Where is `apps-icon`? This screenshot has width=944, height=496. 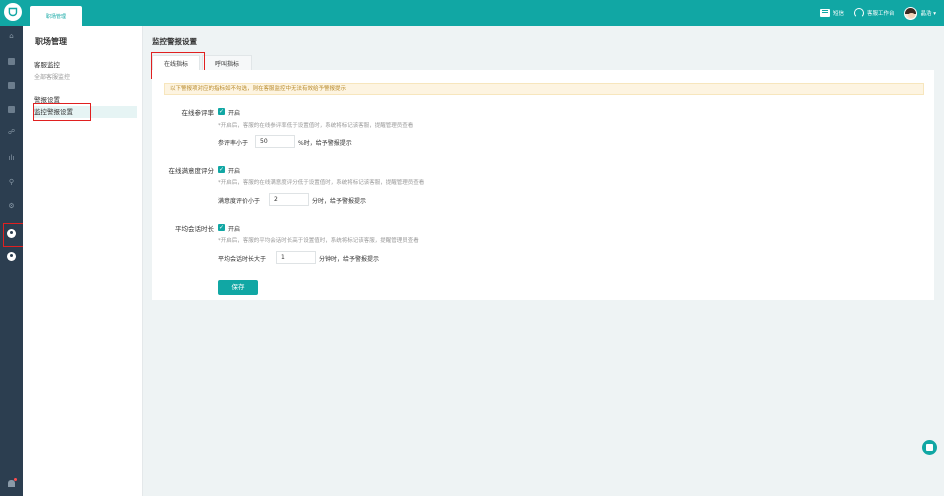
apps-icon is located at coordinates (11, 61).